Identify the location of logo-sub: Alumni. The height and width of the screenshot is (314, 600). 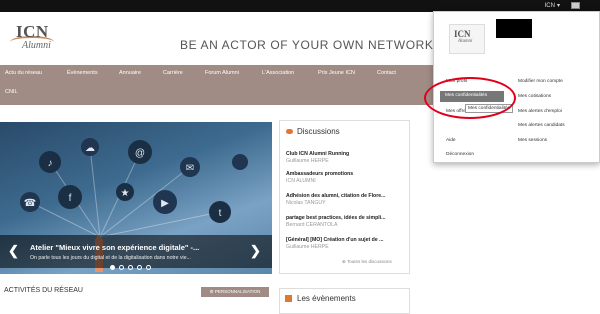
(36, 45).